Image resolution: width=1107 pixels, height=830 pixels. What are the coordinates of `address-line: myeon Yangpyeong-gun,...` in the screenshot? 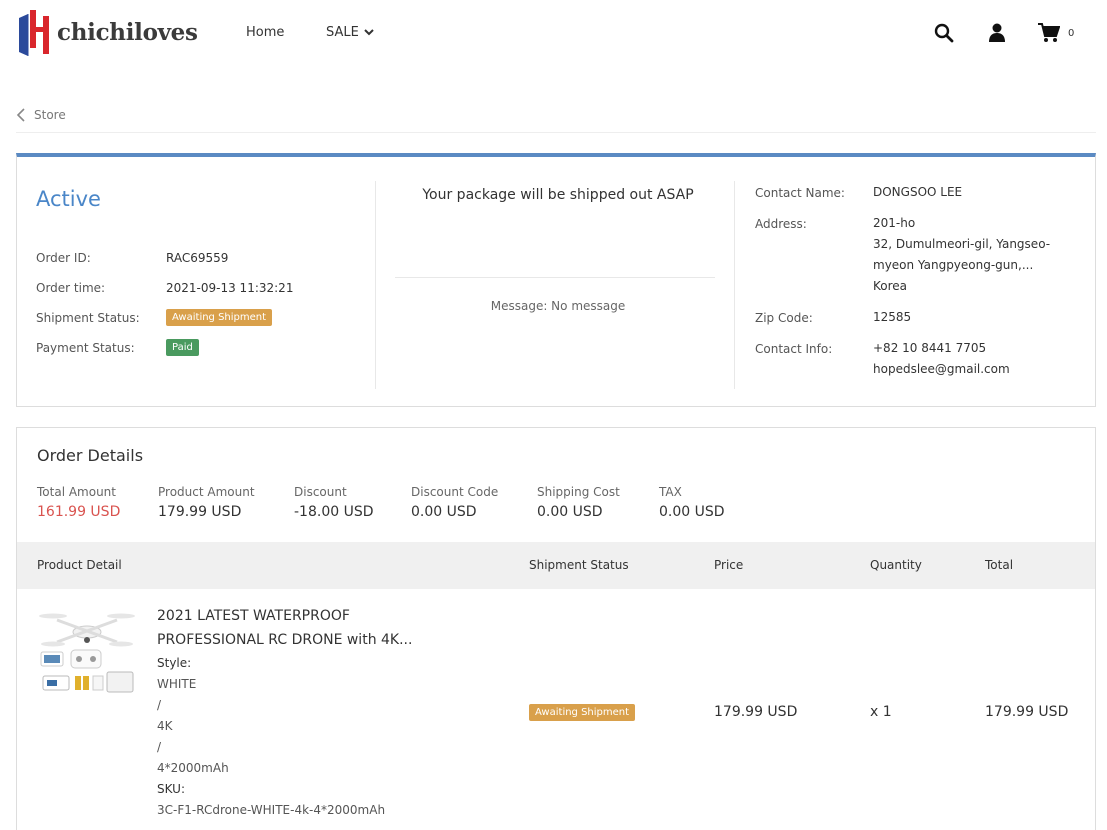 It's located at (953, 265).